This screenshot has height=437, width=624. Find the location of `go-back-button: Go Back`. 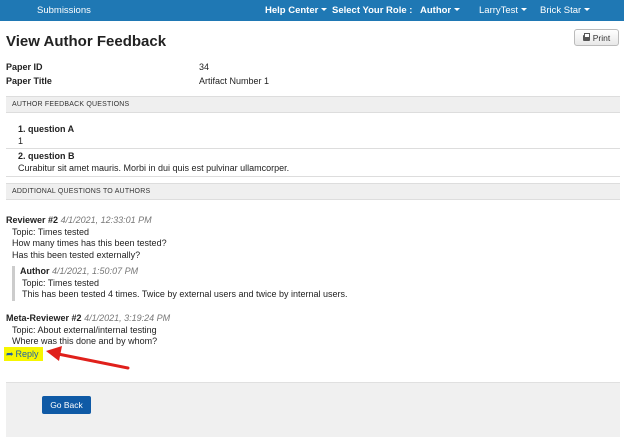

go-back-button: Go Back is located at coordinates (66, 405).